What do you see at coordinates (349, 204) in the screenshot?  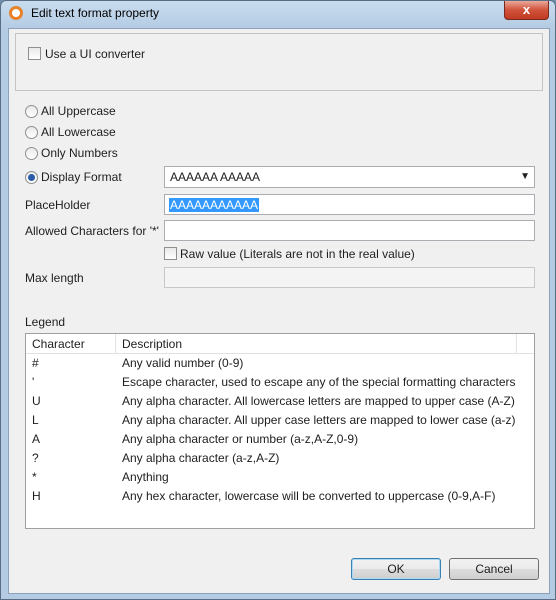 I see `placeholder-input: AAAAAAAAAAA` at bounding box center [349, 204].